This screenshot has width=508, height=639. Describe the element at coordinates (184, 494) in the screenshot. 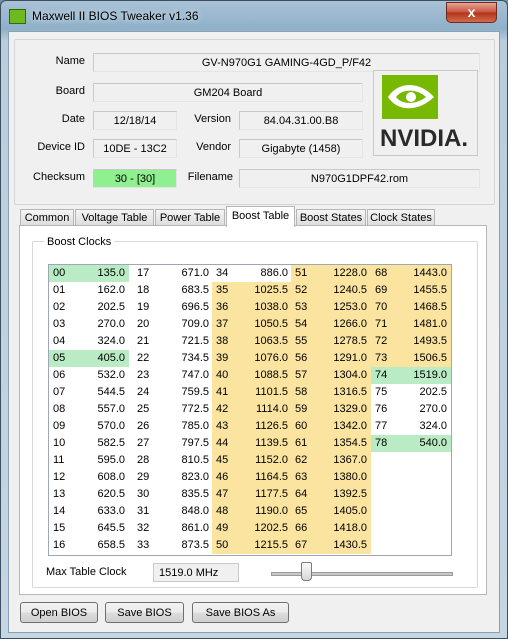

I see `boost-entry-clock: 835.5` at that location.